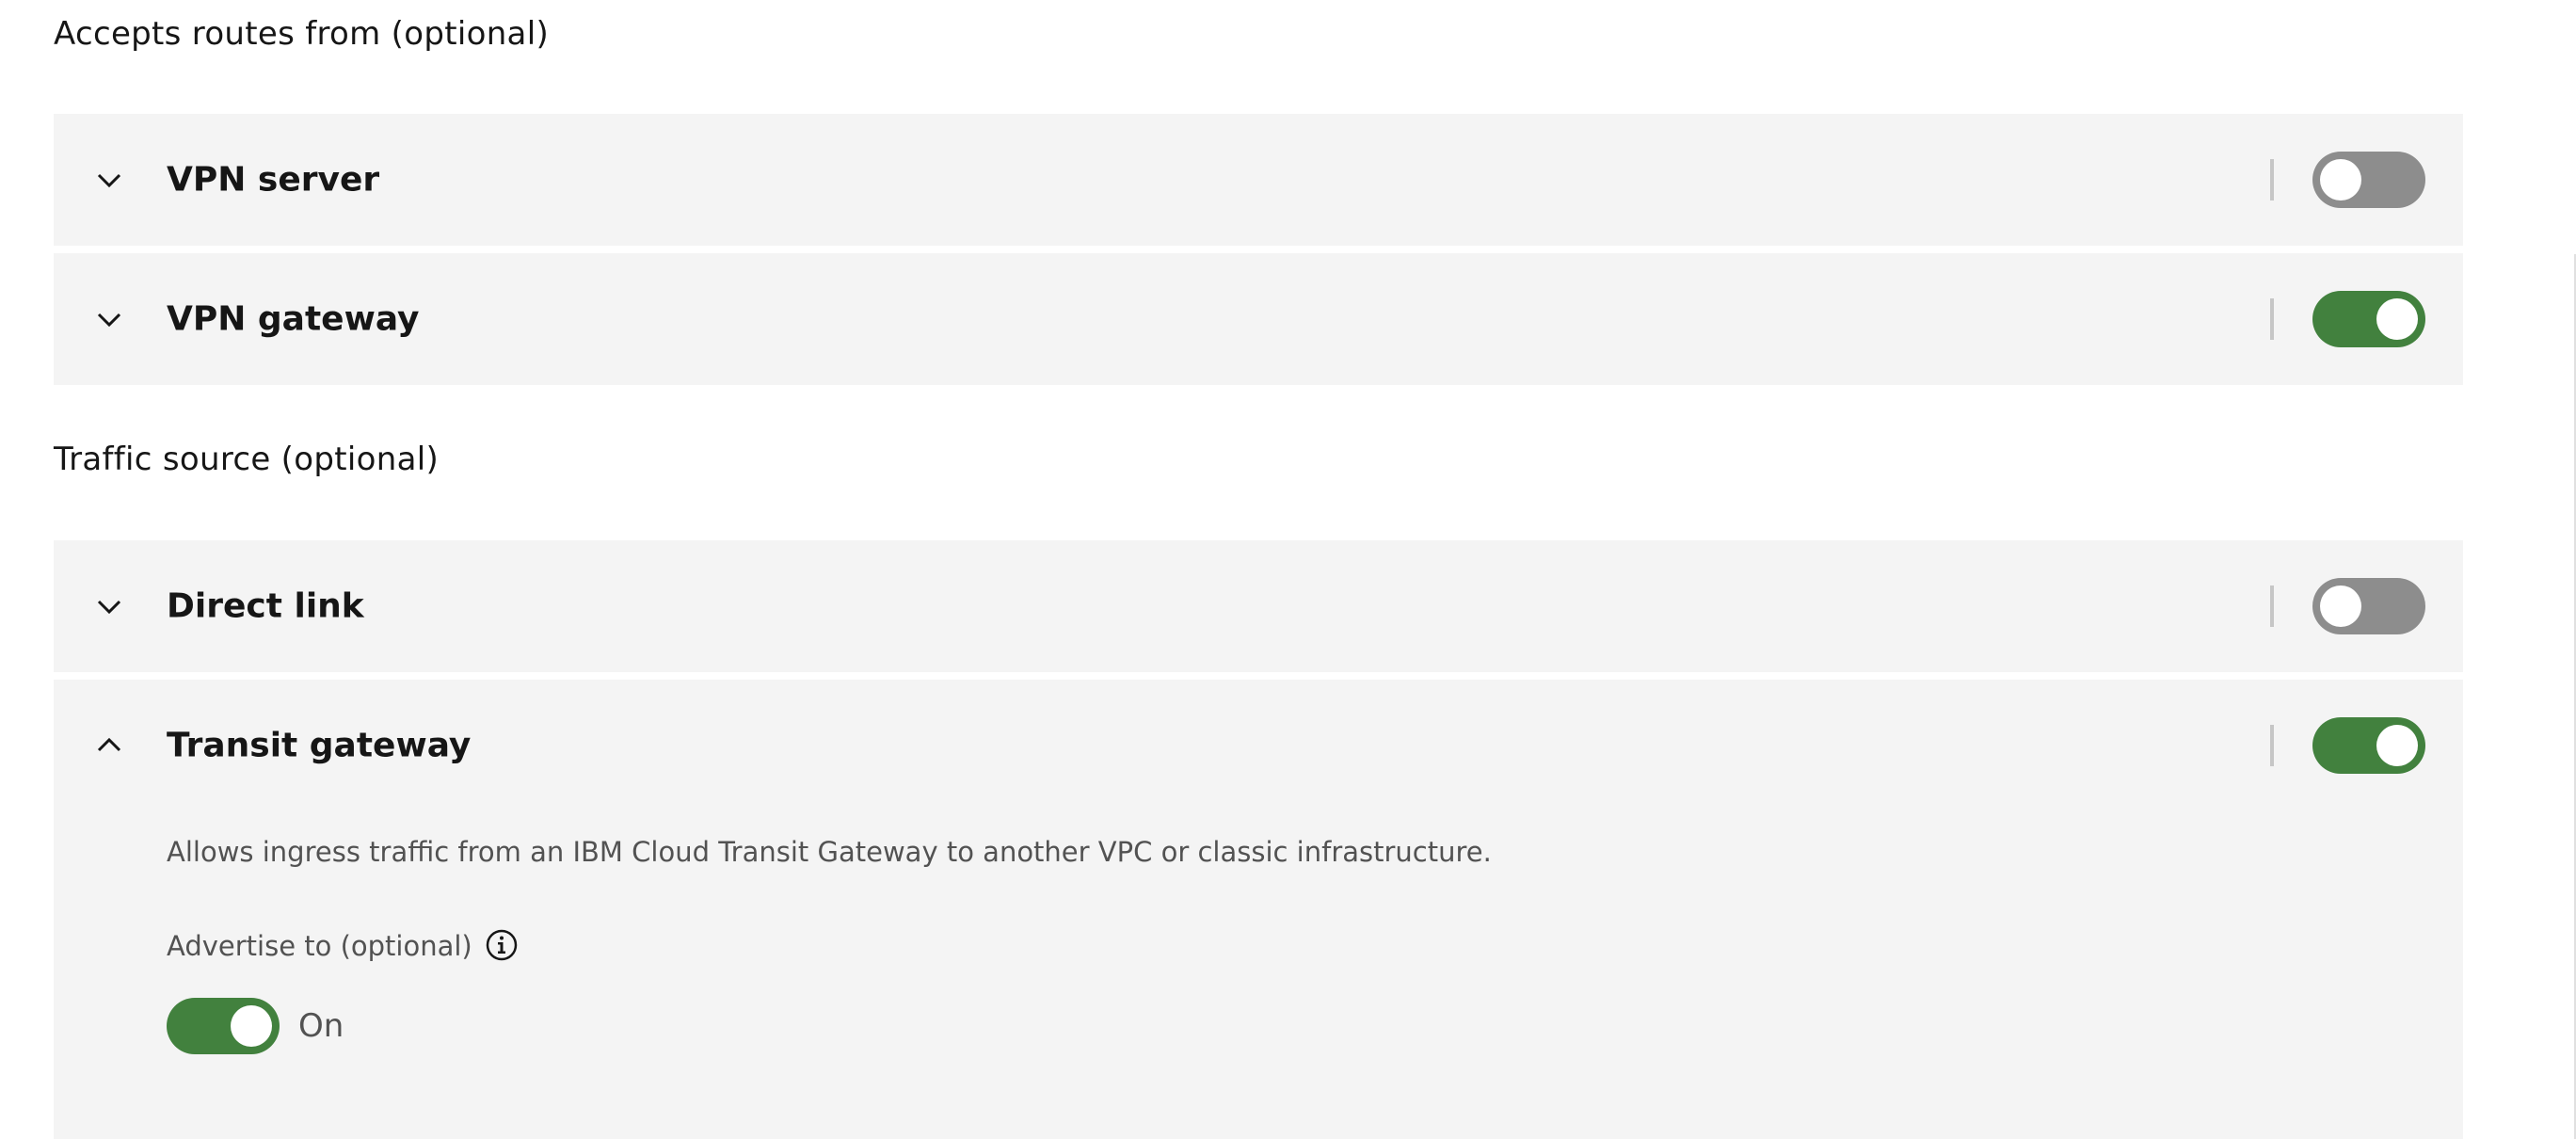  I want to click on vpn-server-toggle, so click(2368, 180).